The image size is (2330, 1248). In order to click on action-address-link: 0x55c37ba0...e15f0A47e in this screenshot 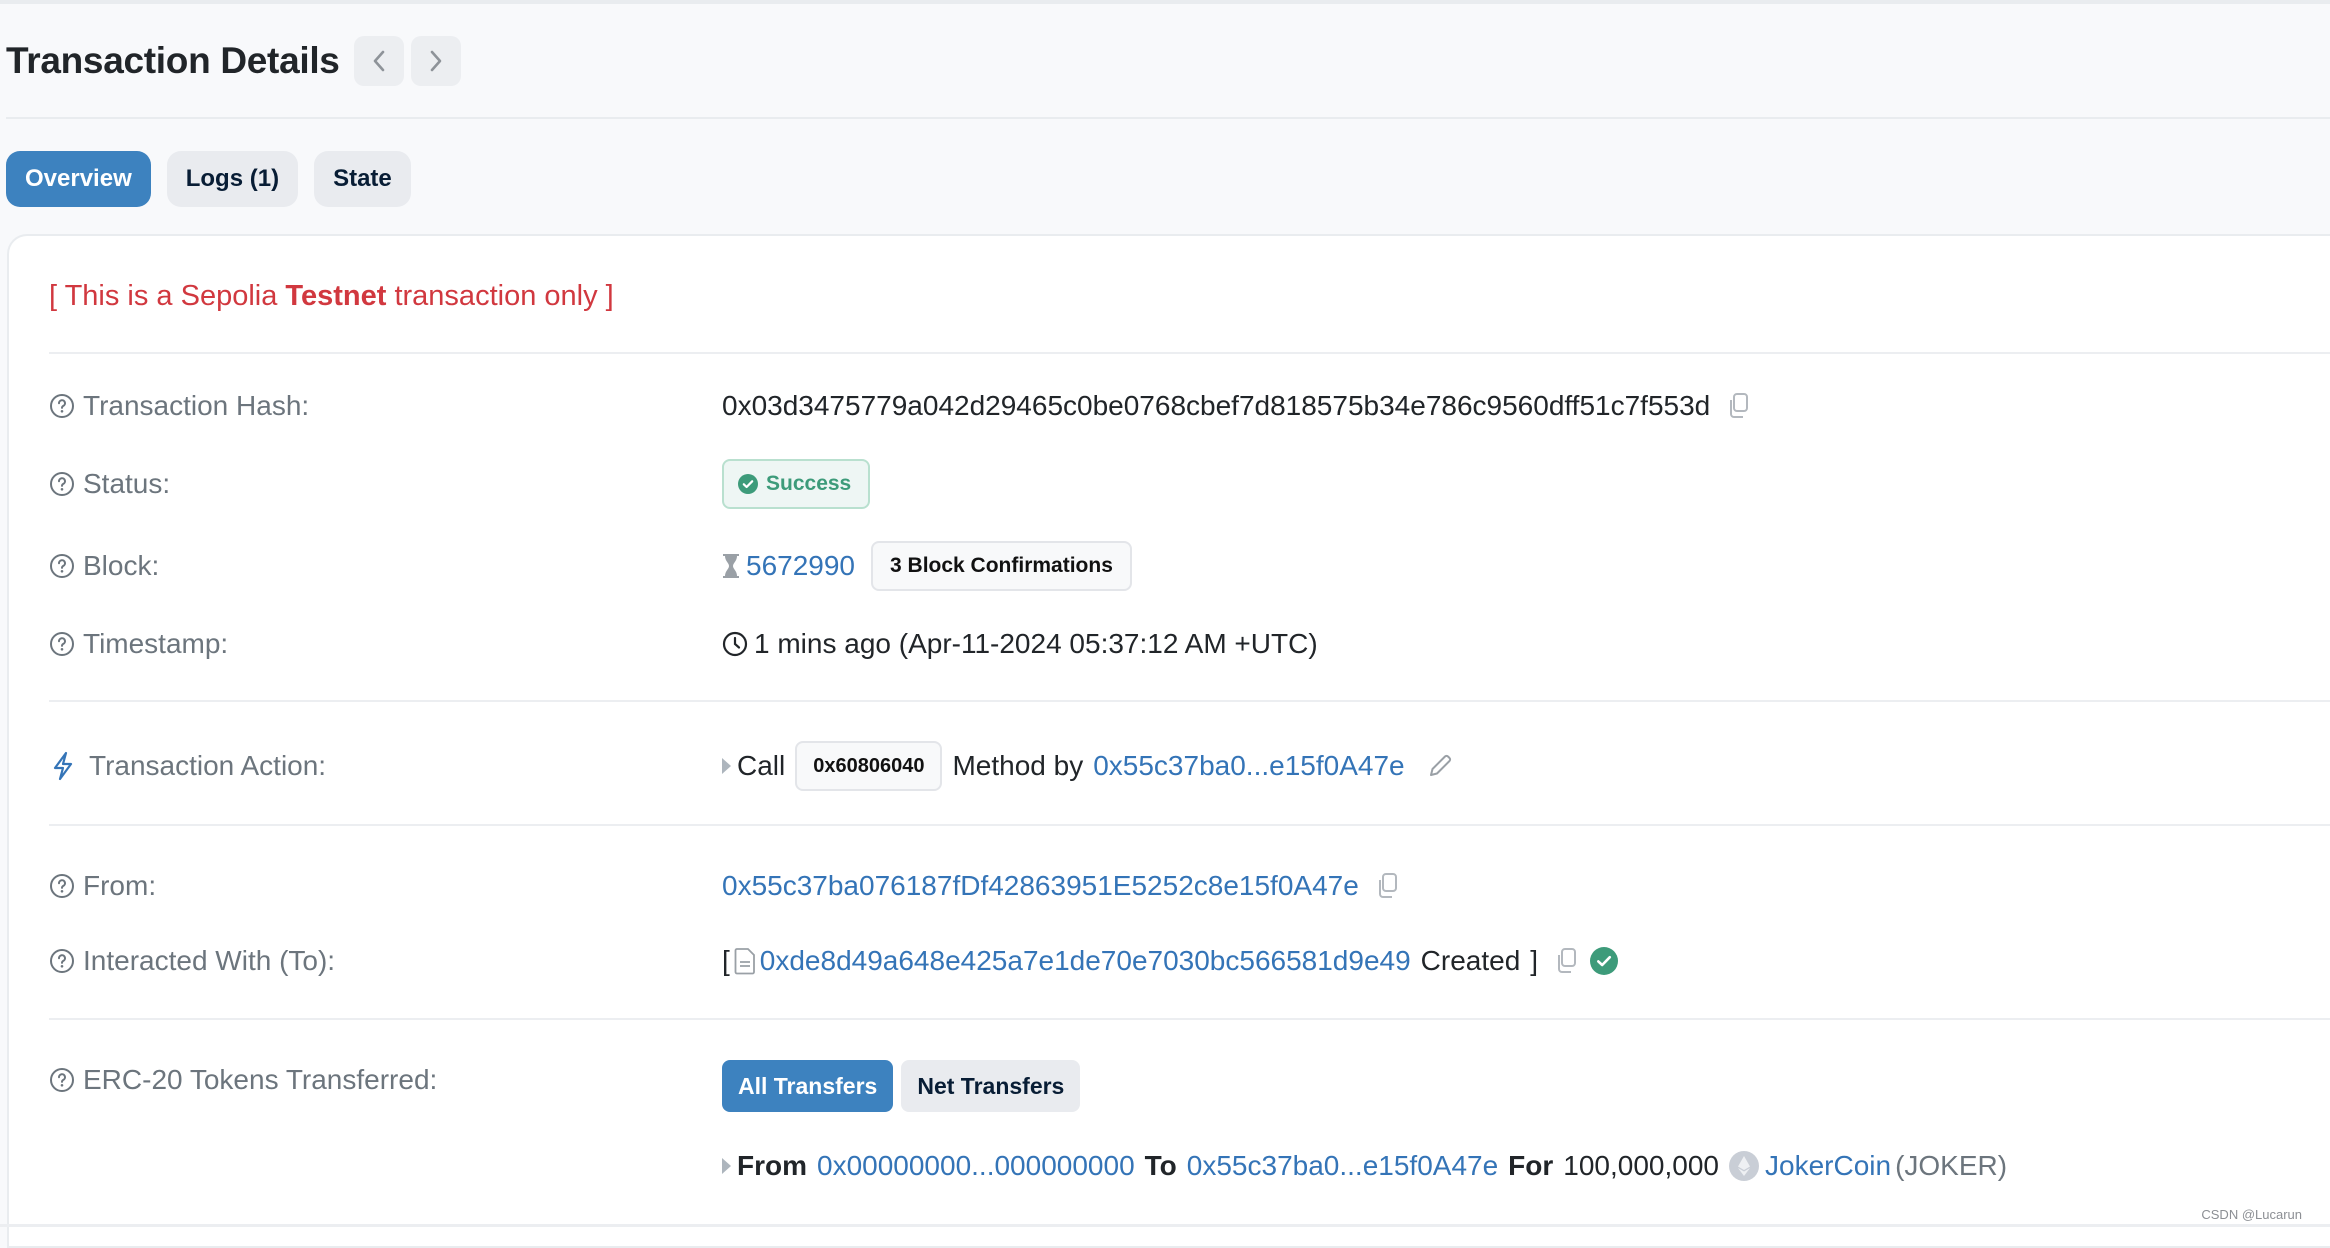, I will do `click(1248, 766)`.